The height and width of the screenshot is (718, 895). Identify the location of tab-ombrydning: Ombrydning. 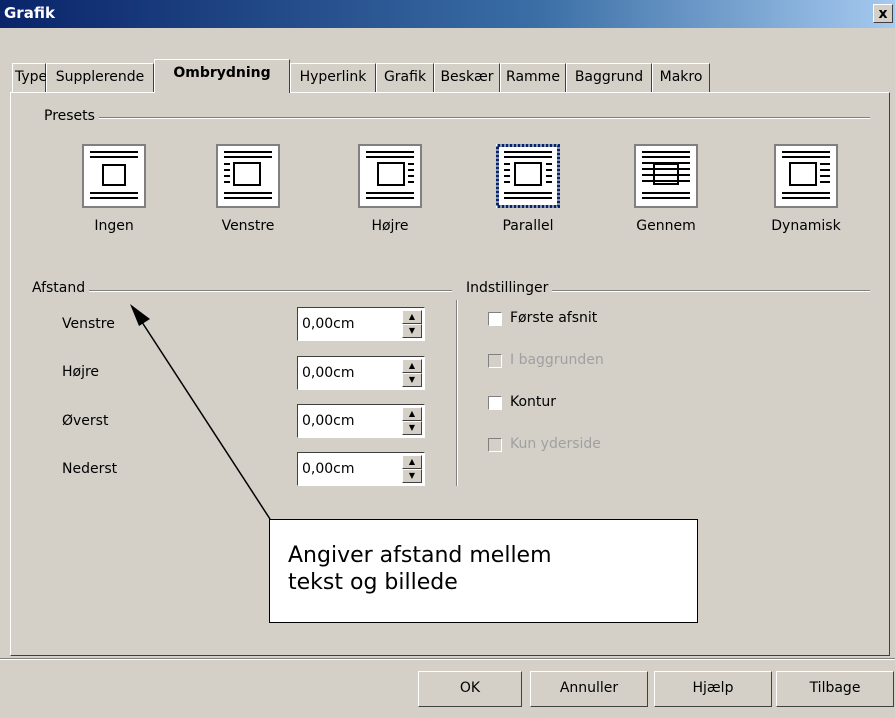
(222, 76).